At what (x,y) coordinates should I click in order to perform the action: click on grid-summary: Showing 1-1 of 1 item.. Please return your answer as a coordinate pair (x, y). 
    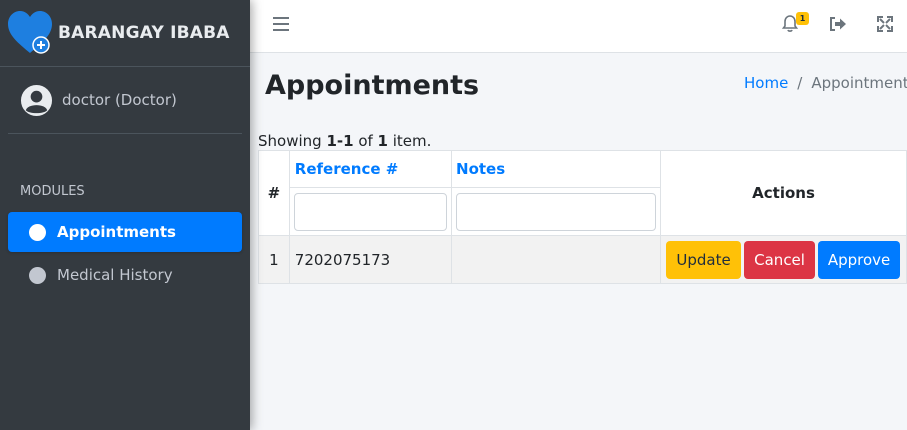
    Looking at the image, I should click on (345, 141).